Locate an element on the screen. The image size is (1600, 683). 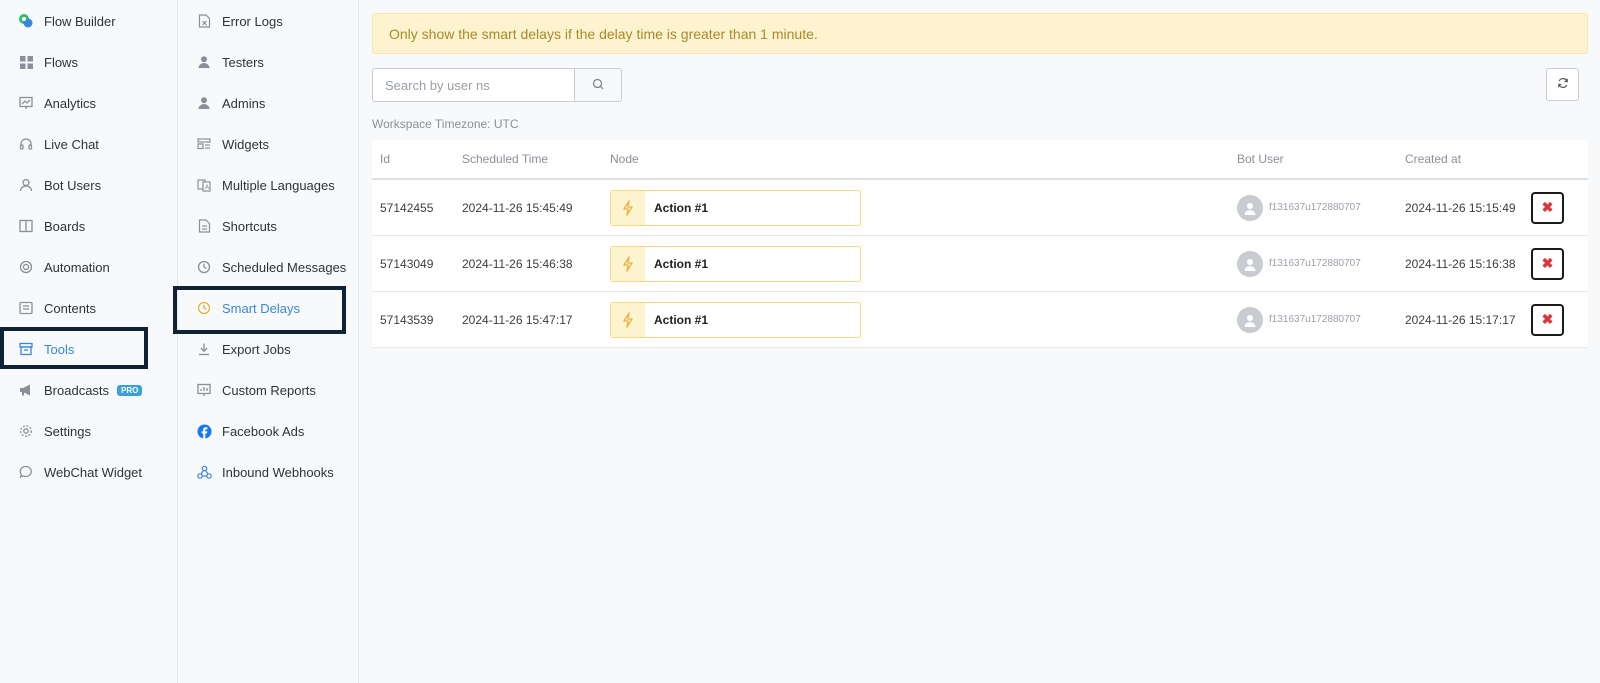
subnav-item-label: Smart Delays is located at coordinates (261, 308).